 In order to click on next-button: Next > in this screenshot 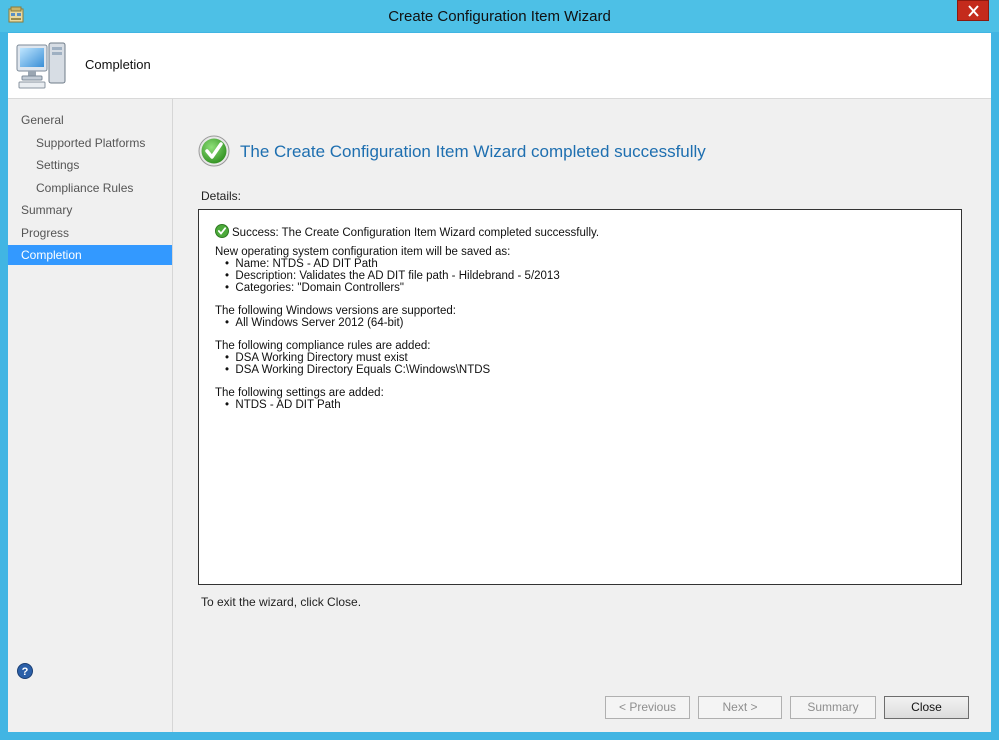, I will do `click(740, 707)`.